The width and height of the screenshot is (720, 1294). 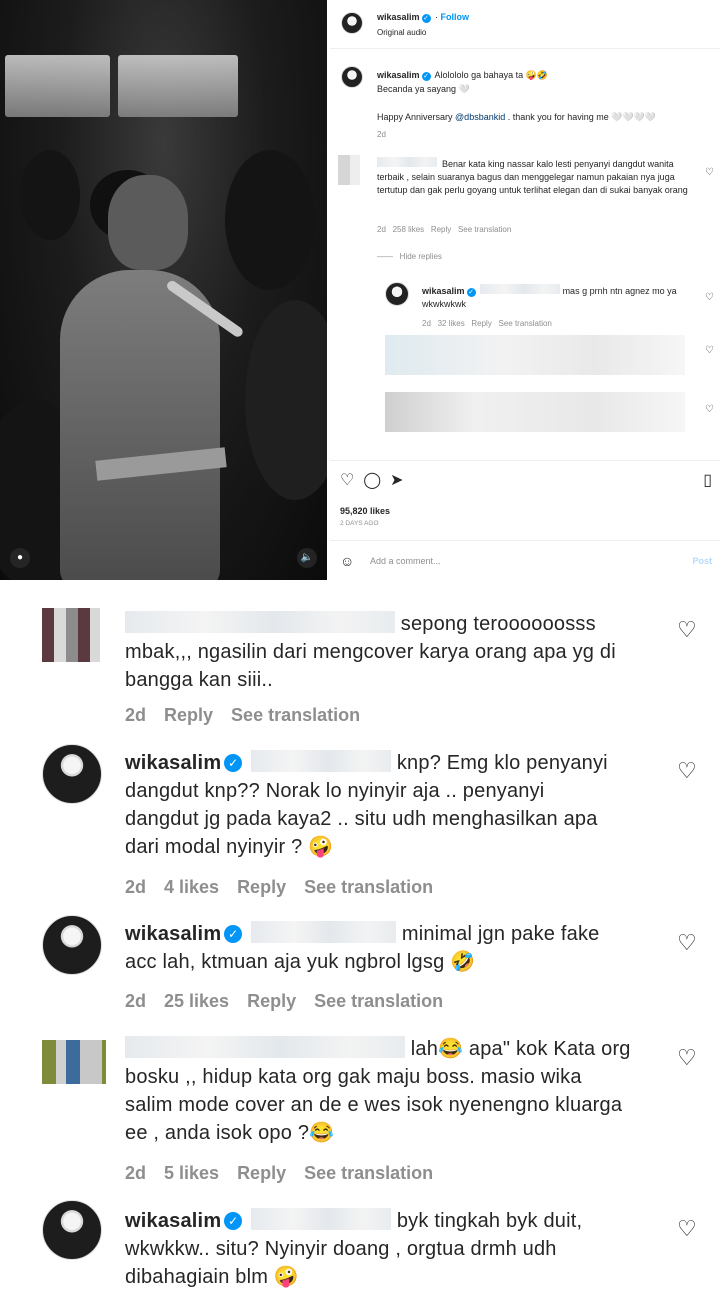 I want to click on post-button: Post, so click(x=702, y=561).